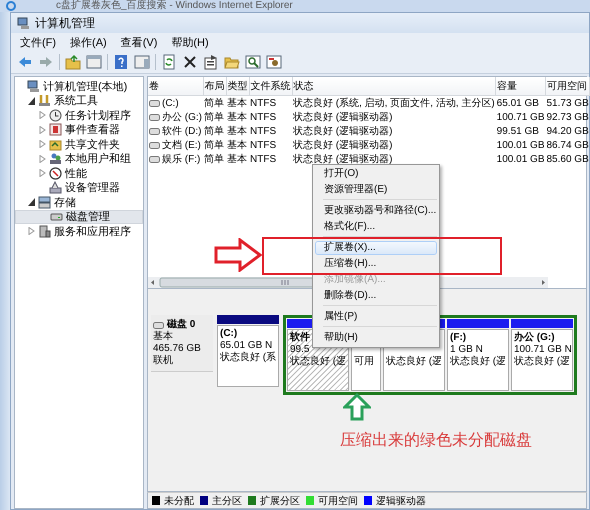  Describe the element at coordinates (518, 131) in the screenshot. I see `table-cell-text: 99.51 GB` at that location.